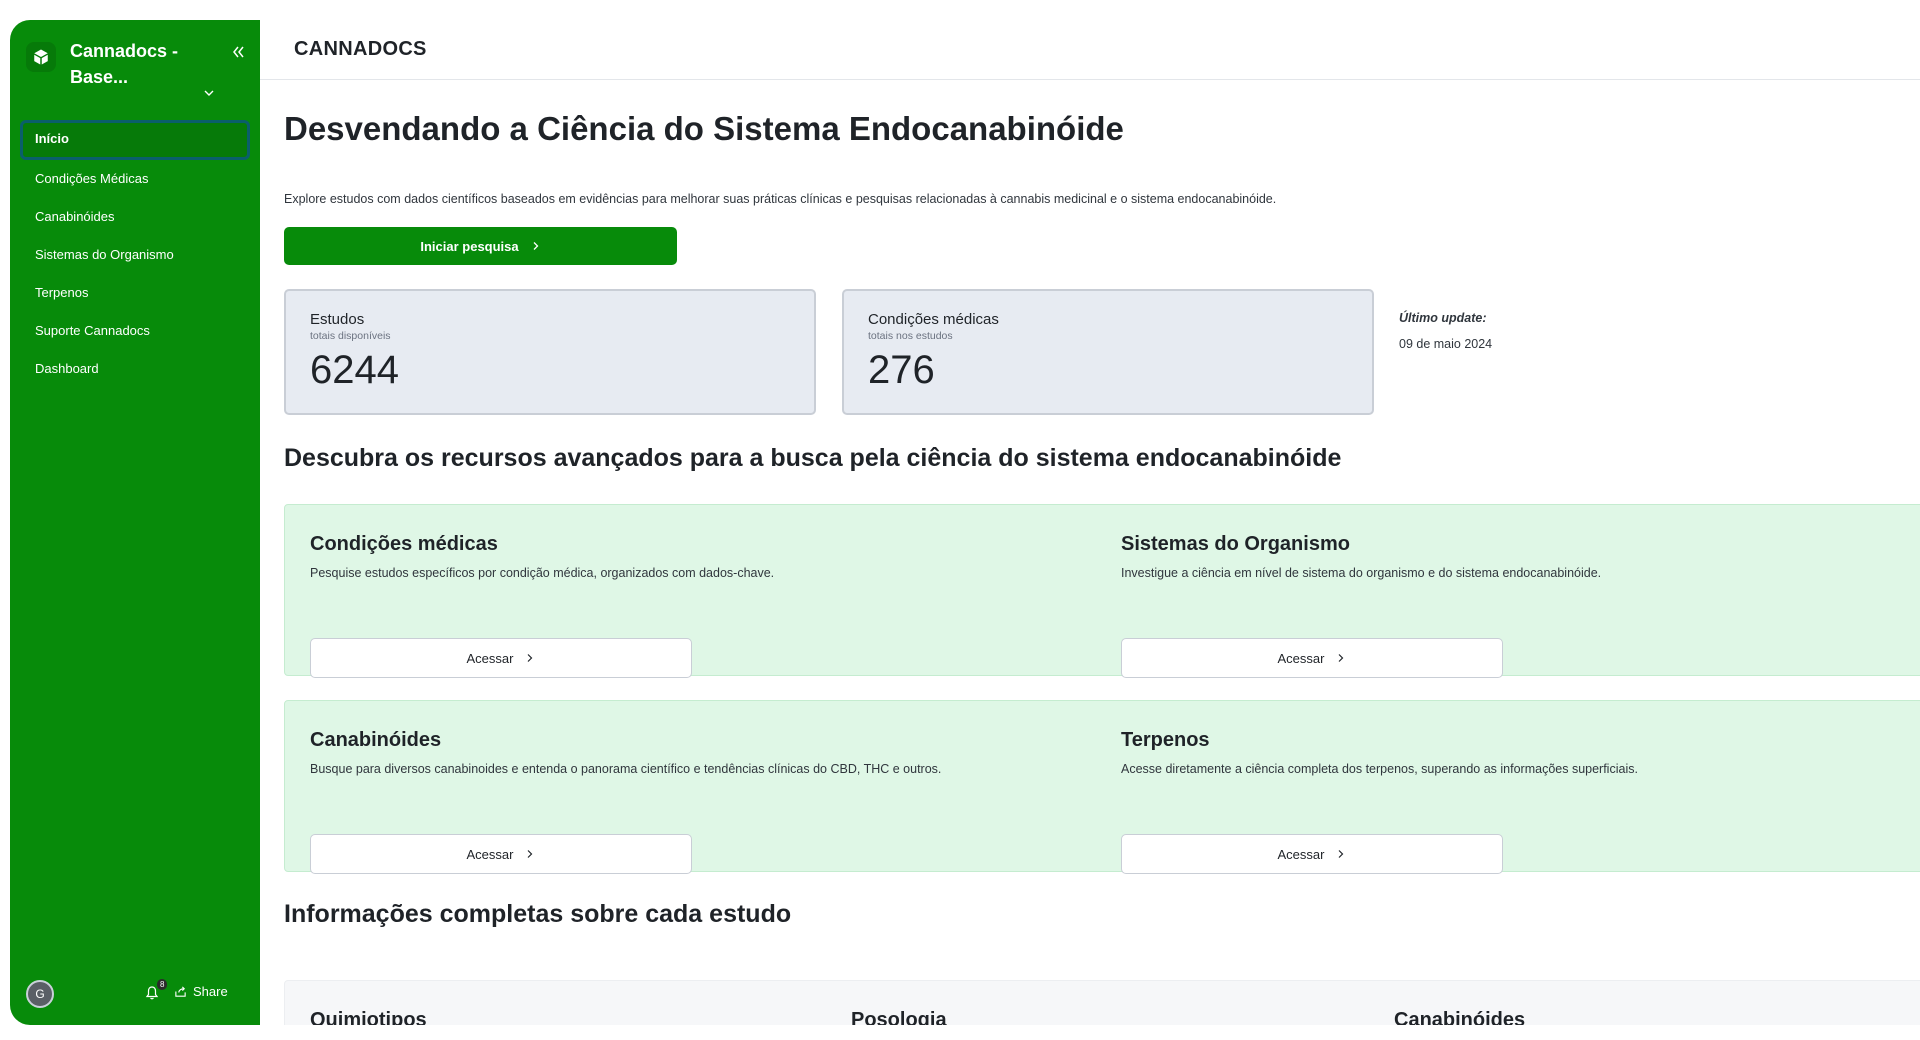 The width and height of the screenshot is (1920, 1040). Describe the element at coordinates (368, 1017) in the screenshot. I see `info-column-title: Quimiotipos` at that location.